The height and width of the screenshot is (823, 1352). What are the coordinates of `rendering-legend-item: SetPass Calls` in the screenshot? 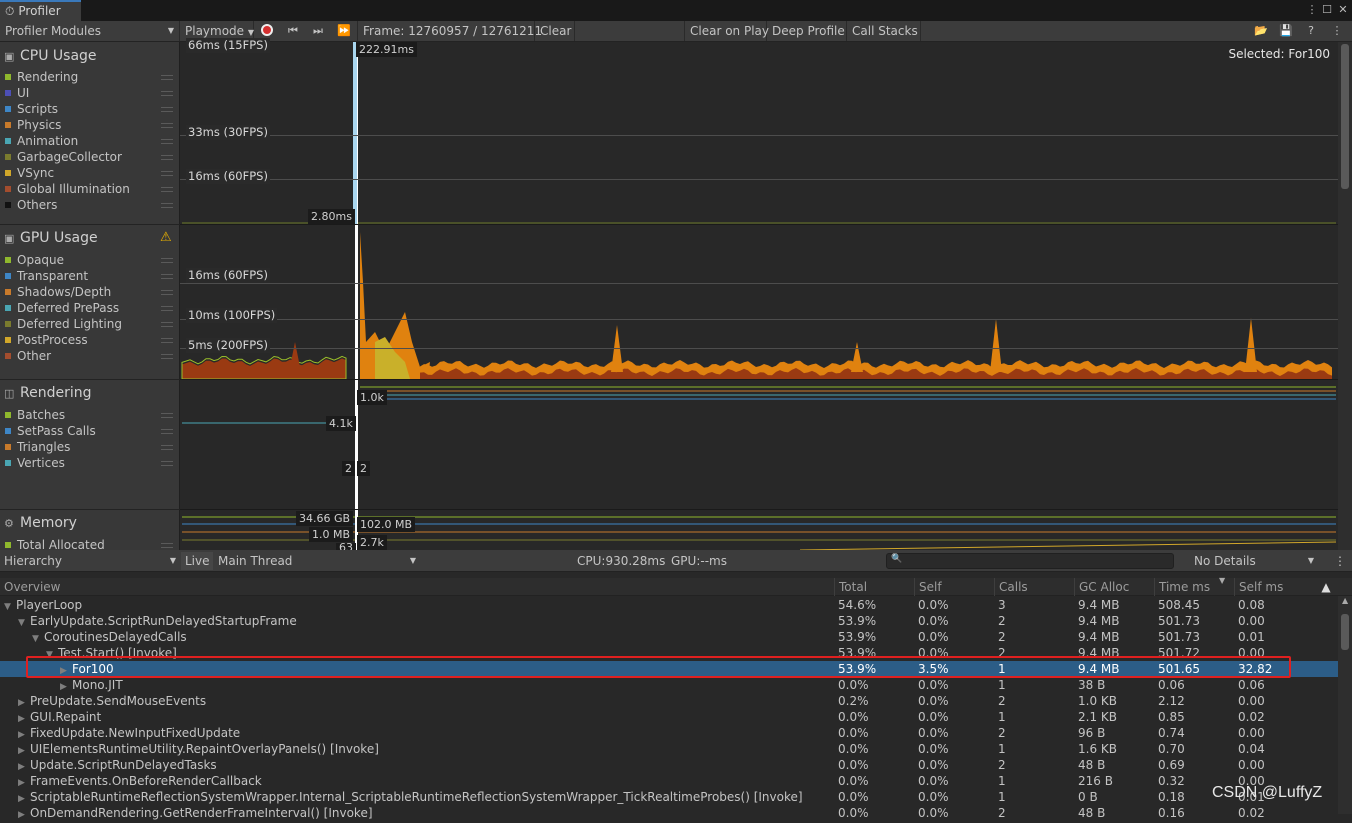 It's located at (50, 431).